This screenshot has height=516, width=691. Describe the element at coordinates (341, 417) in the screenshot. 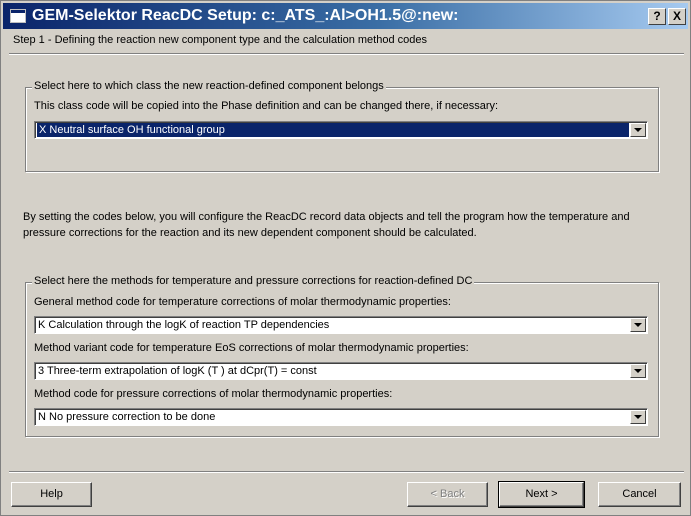

I see `pressure-method-select: N No pressure correction to be done` at that location.